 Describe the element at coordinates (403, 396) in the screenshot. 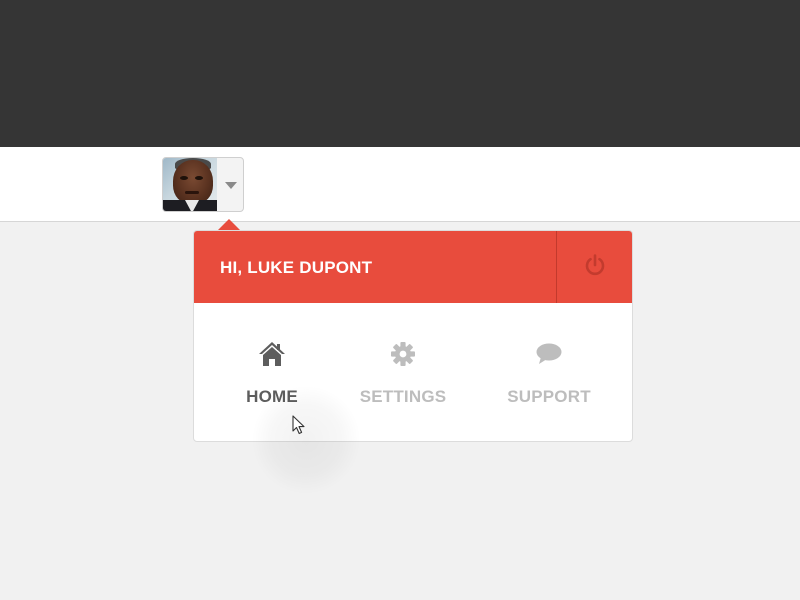

I see `menu-item-label: SETTINGS` at that location.